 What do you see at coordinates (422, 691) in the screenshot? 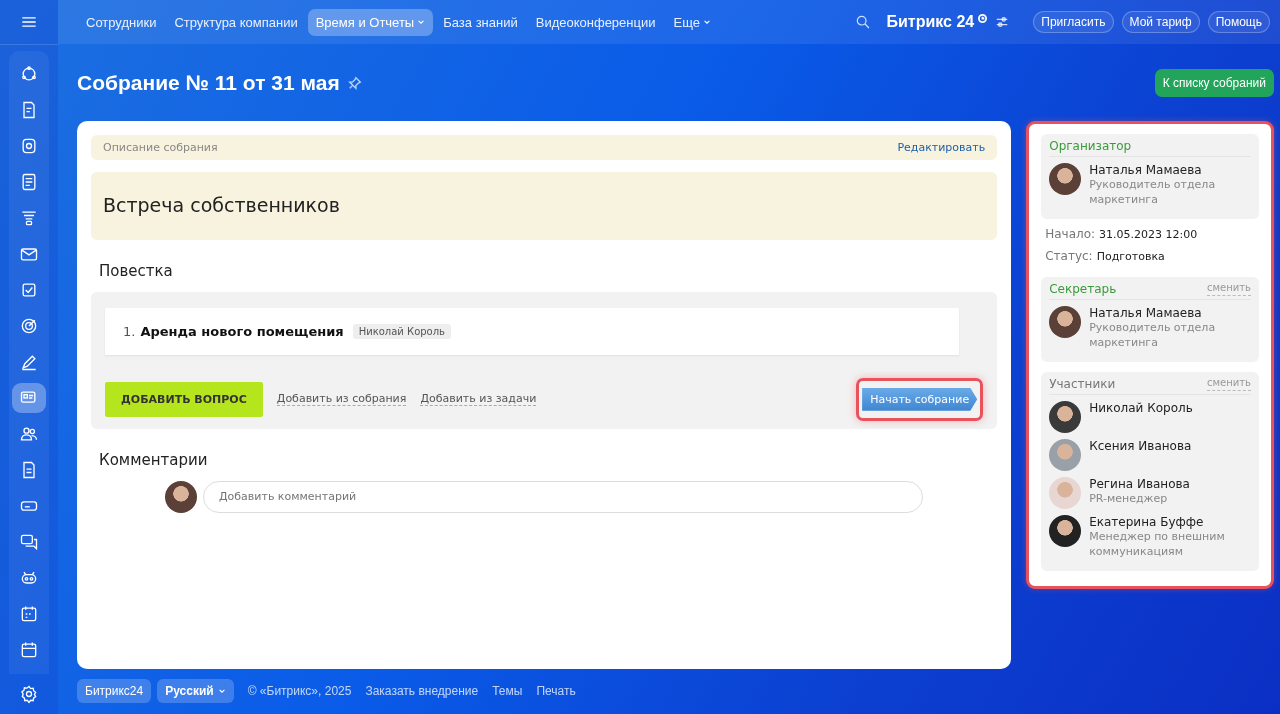
I see `footer-link: Заказать внедрение` at bounding box center [422, 691].